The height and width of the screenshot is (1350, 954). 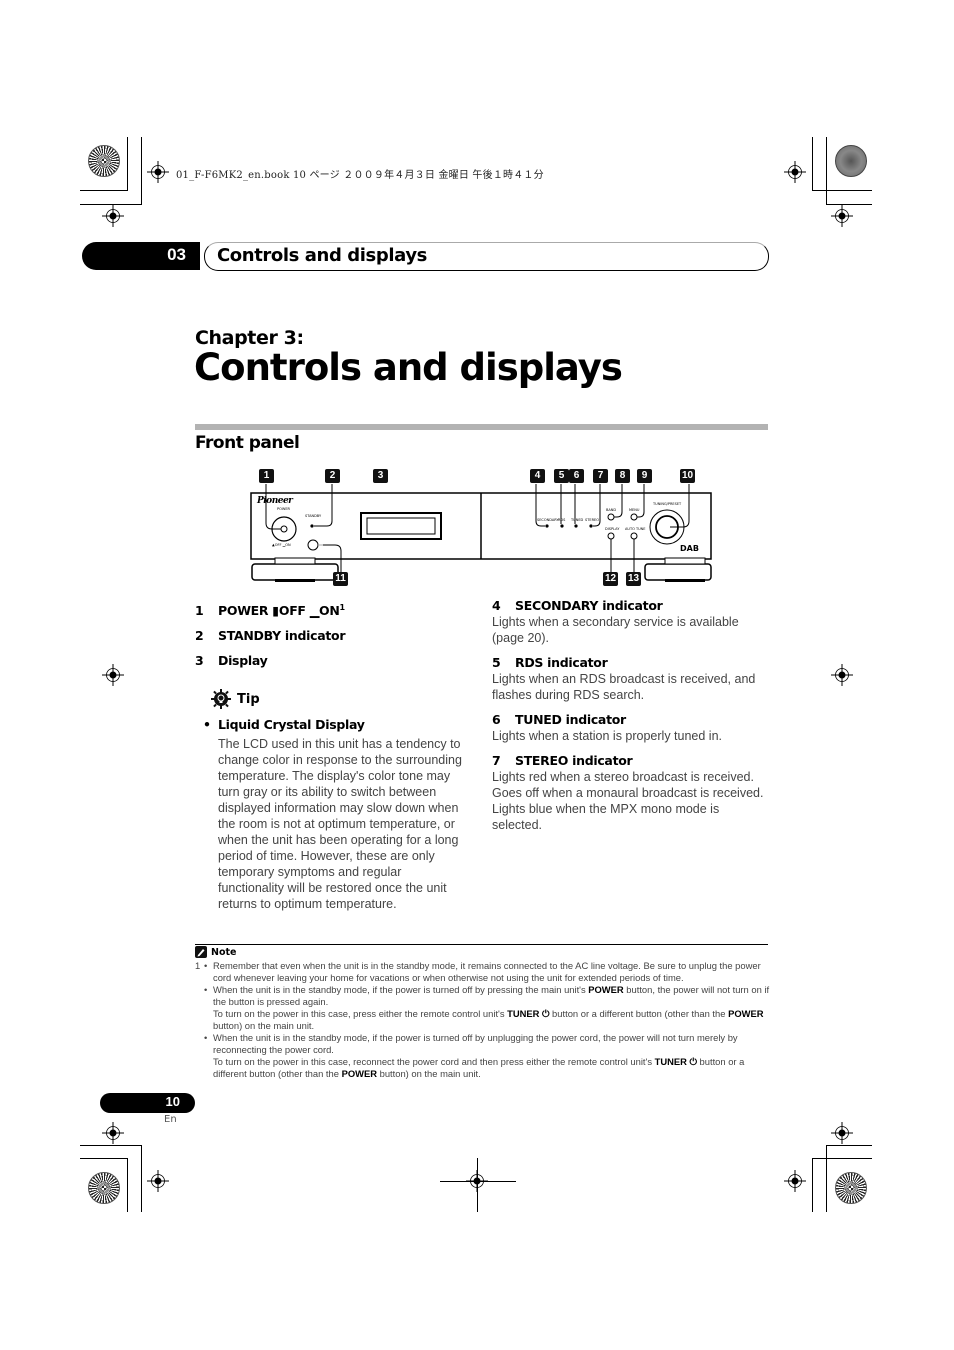 I want to click on auto-tune-label: AUTO TUNE, so click(x=635, y=529).